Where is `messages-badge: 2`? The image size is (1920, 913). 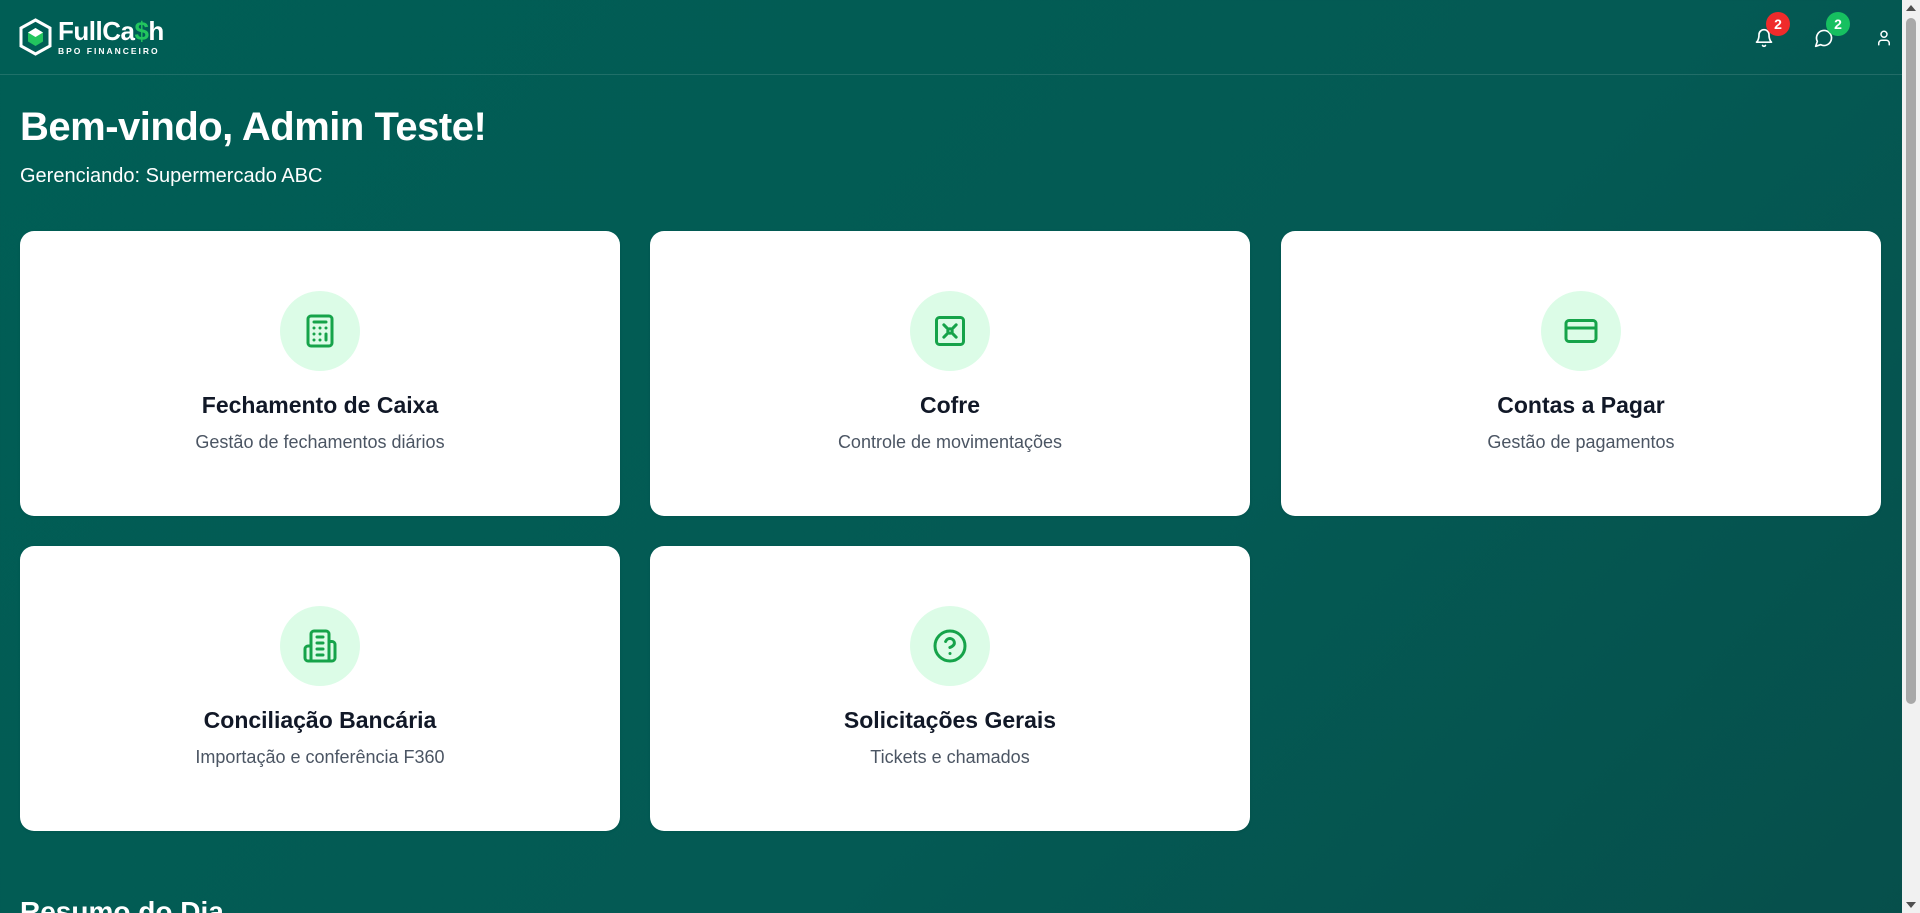
messages-badge: 2 is located at coordinates (1838, 24).